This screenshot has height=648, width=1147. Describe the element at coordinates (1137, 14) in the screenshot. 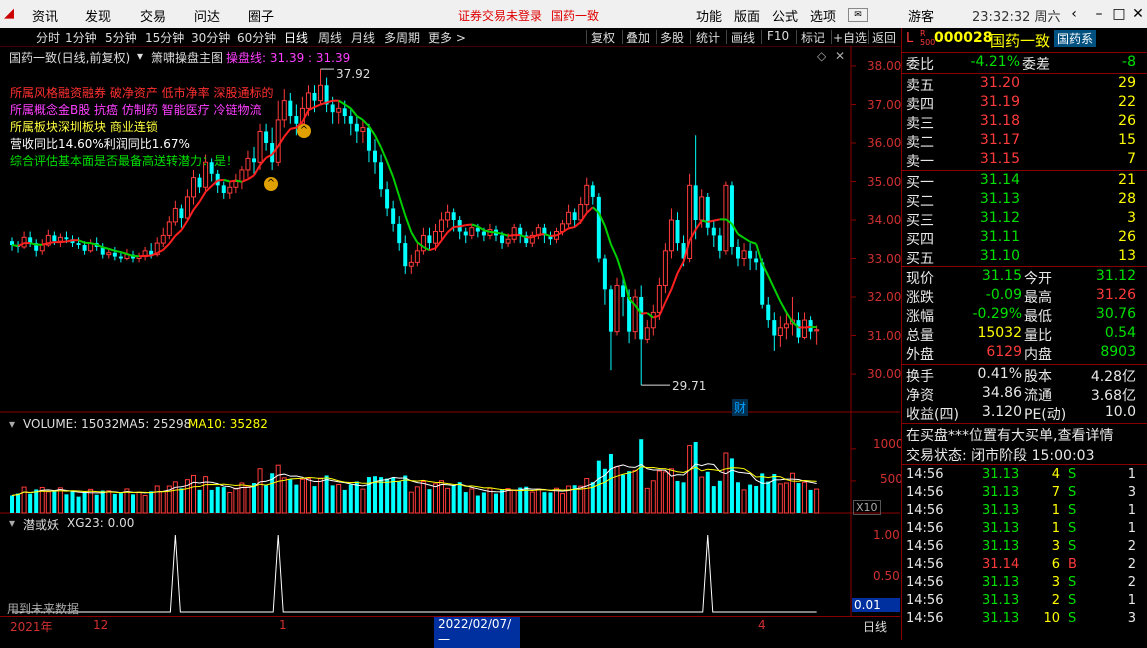

I see `close-icon: ✕` at that location.